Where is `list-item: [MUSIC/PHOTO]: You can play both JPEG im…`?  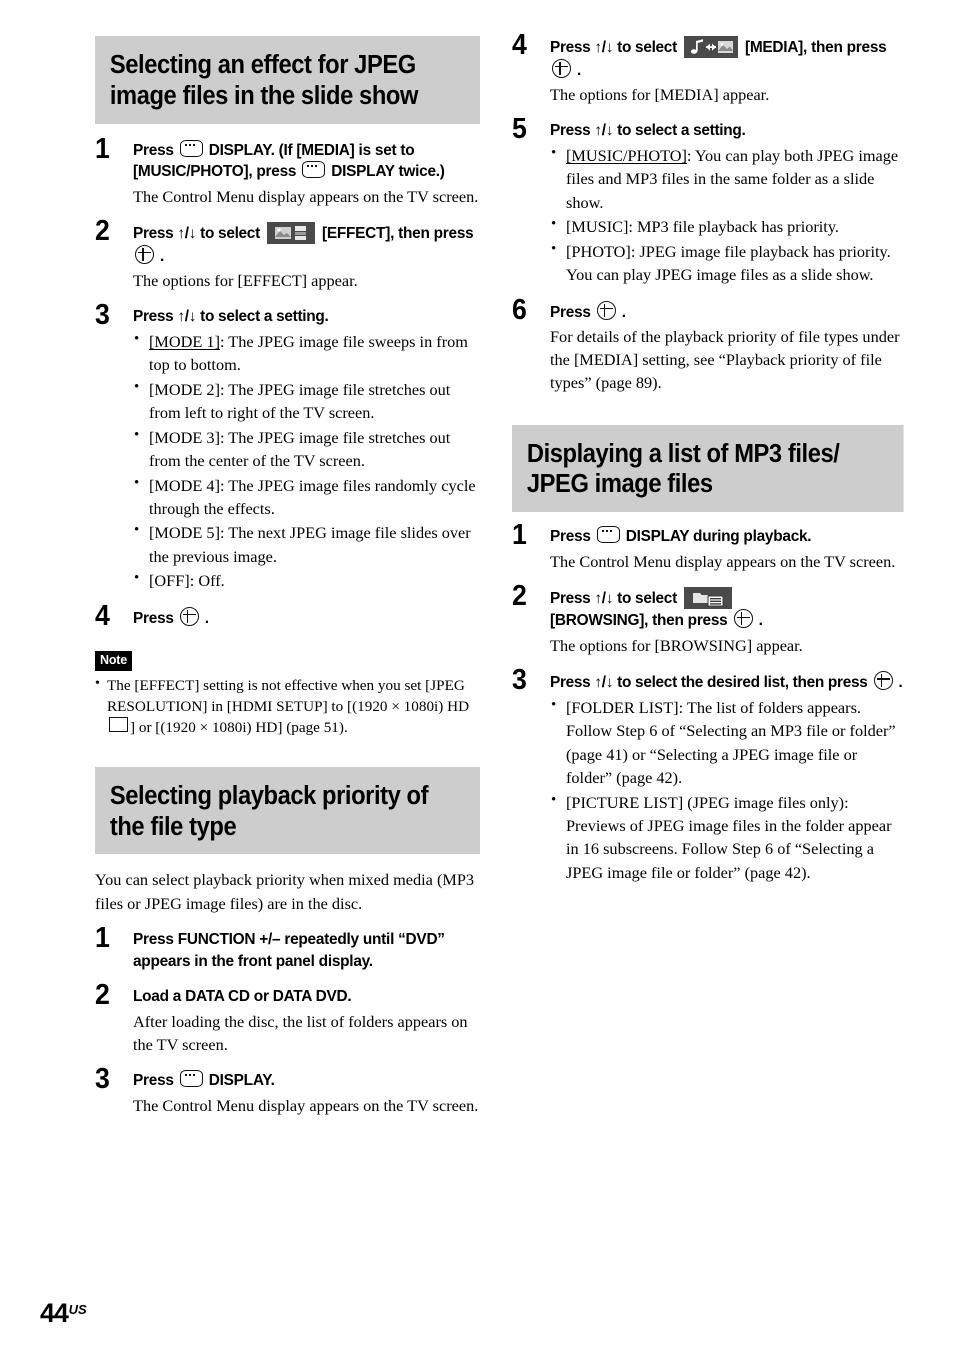
list-item: [MUSIC/PHOTO]: You can play both JPEG im… is located at coordinates (727, 178).